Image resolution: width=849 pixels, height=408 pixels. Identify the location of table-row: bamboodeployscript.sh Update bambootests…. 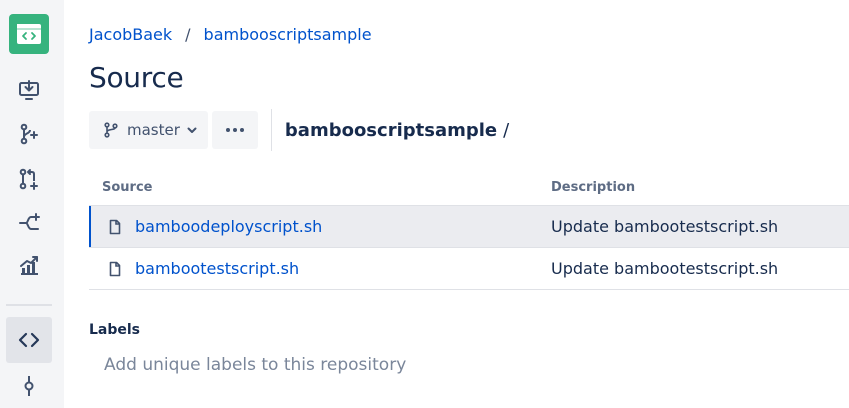
(469, 227).